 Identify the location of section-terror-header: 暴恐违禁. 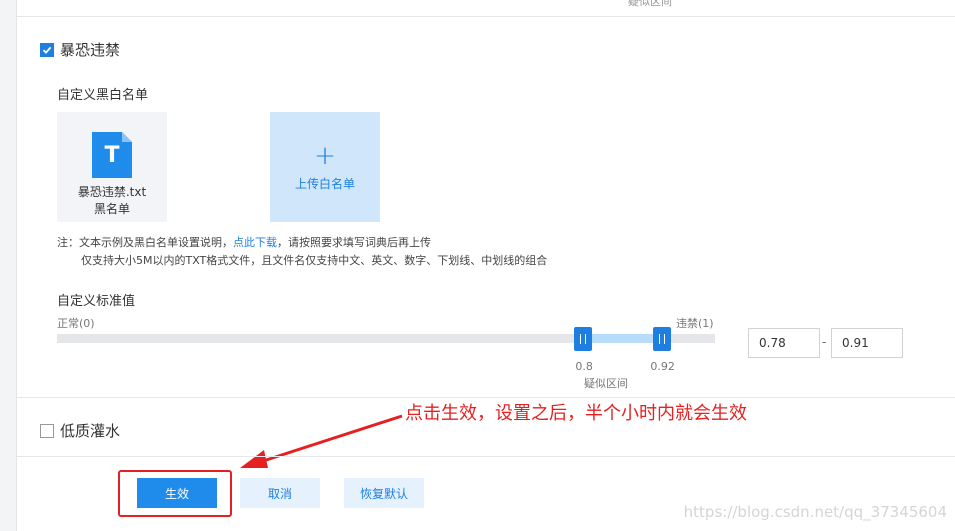
(80, 49).